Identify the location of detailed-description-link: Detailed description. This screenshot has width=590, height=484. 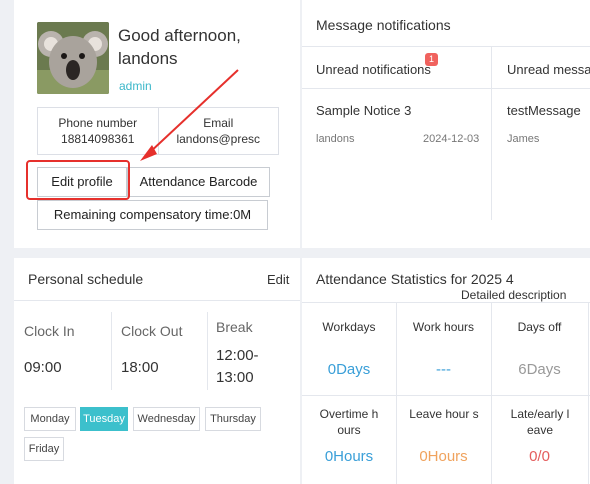
(513, 295).